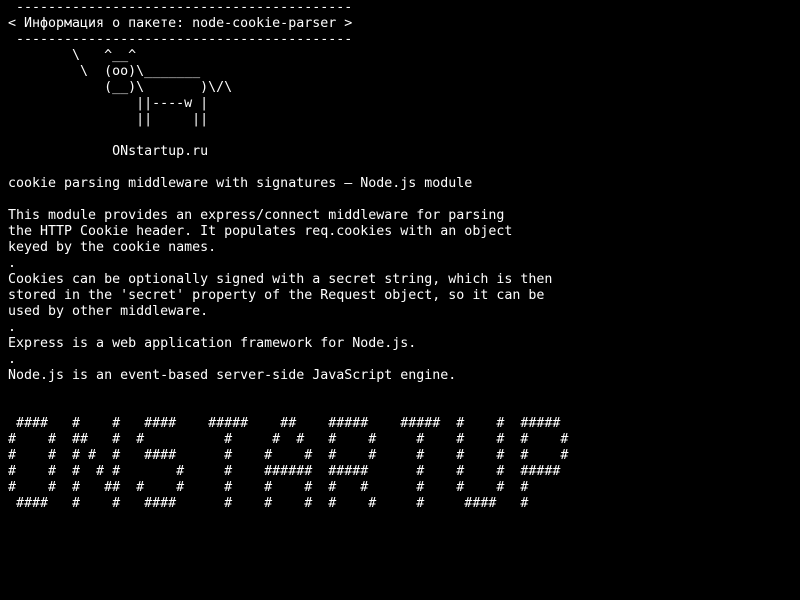 Image resolution: width=800 pixels, height=600 pixels. Describe the element at coordinates (120, 87) in the screenshot. I see `cow-art-line: (__)\ )\/\` at that location.